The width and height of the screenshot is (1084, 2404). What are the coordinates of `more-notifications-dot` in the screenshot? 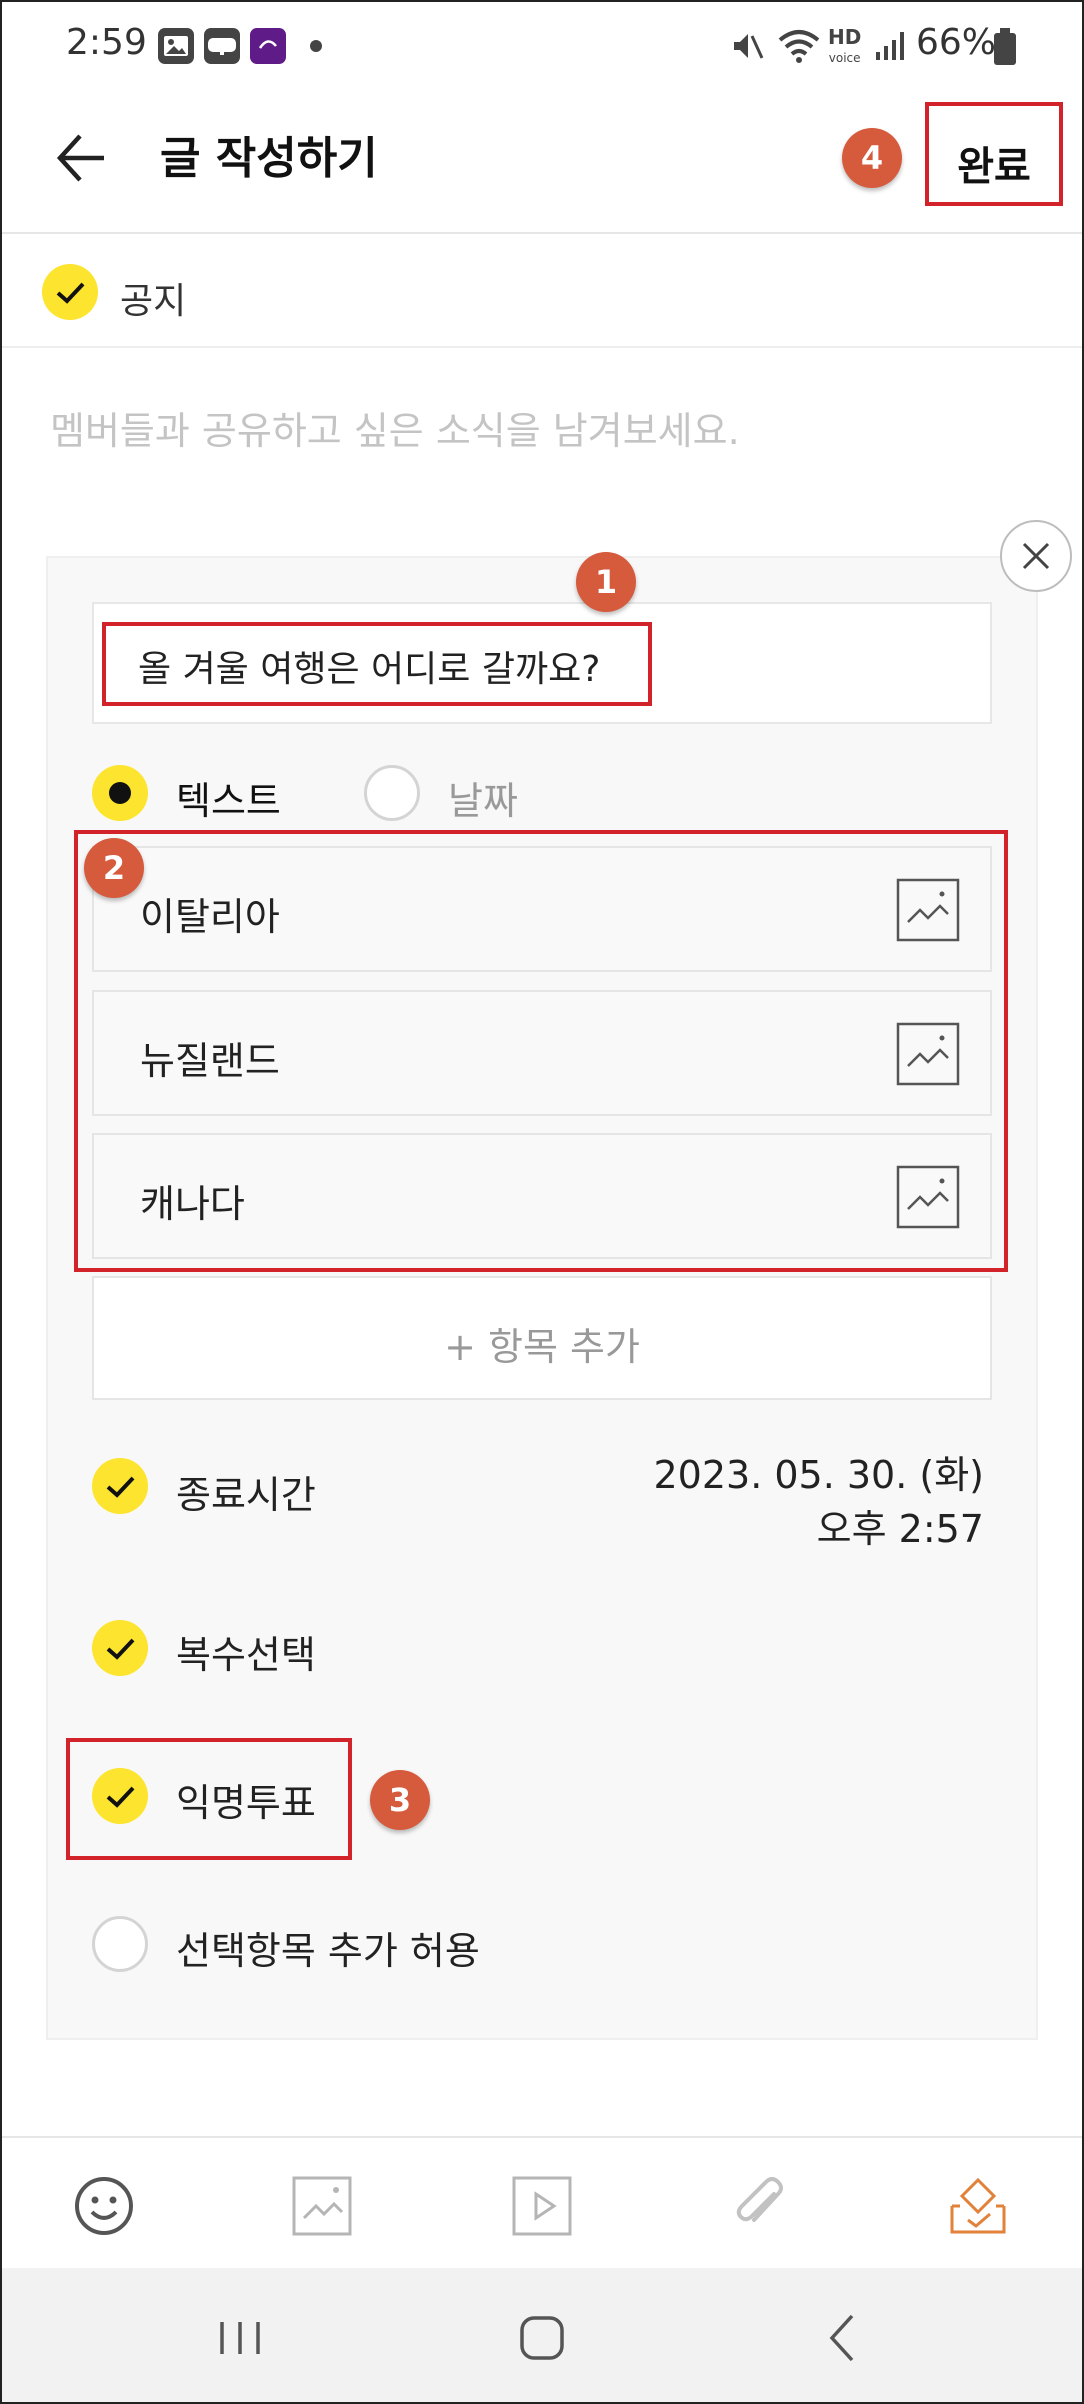 It's located at (316, 46).